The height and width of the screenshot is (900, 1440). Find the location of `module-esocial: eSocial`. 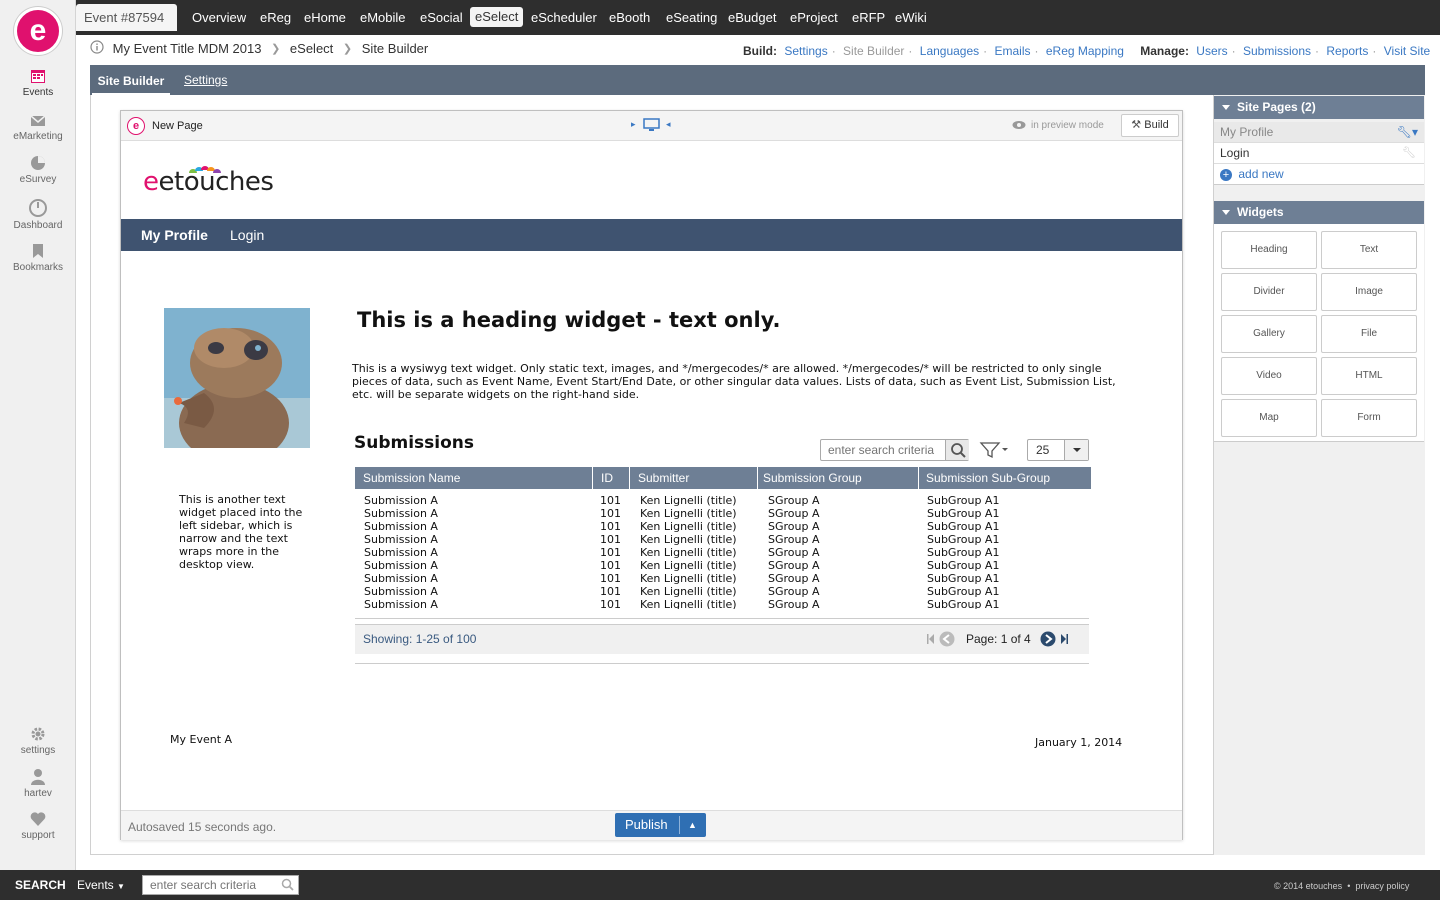

module-esocial: eSocial is located at coordinates (441, 17).